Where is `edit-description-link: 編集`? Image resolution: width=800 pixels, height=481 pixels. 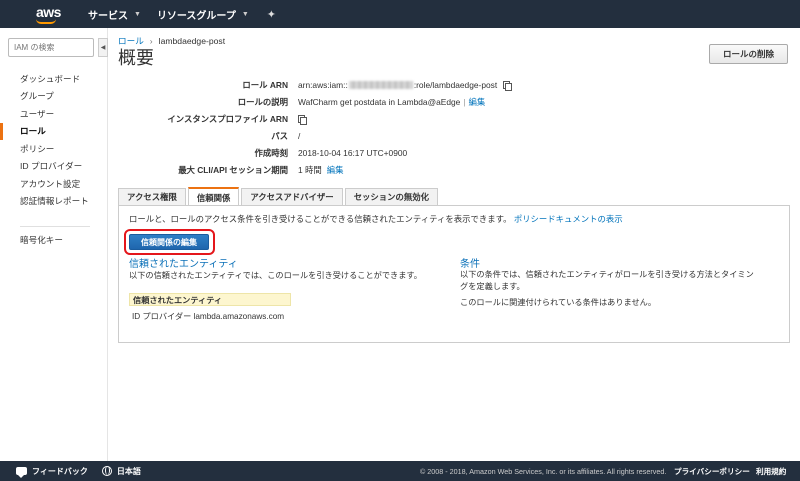 edit-description-link: 編集 is located at coordinates (476, 102).